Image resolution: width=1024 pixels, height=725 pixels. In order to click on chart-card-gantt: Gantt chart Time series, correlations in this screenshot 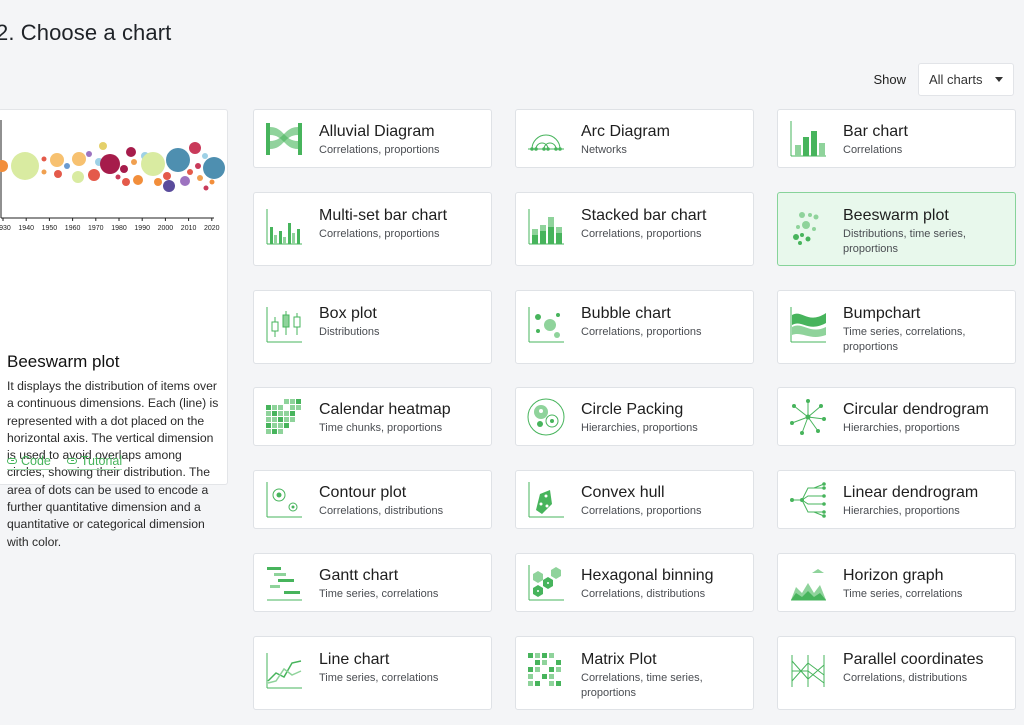, I will do `click(372, 582)`.